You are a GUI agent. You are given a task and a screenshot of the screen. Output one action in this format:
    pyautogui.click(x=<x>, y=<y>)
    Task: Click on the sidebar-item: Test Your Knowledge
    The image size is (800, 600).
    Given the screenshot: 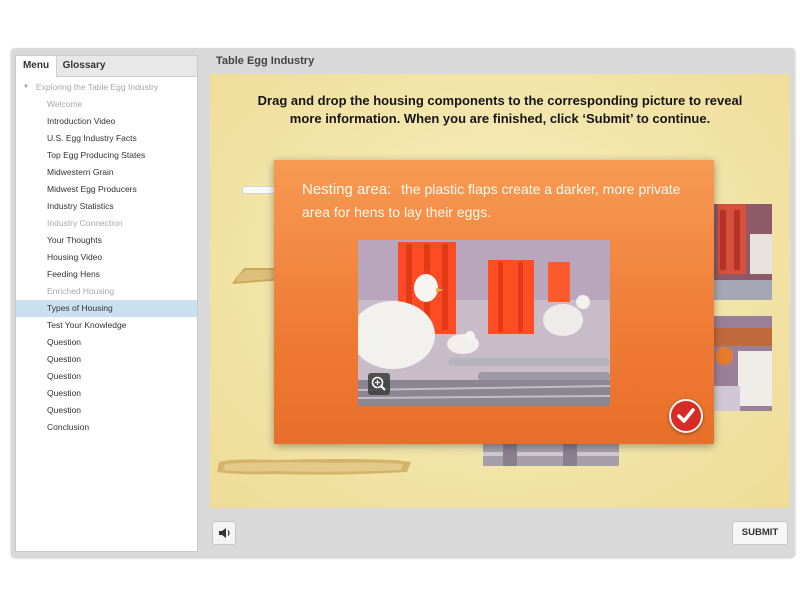 What is the action you would take?
    pyautogui.click(x=106, y=325)
    